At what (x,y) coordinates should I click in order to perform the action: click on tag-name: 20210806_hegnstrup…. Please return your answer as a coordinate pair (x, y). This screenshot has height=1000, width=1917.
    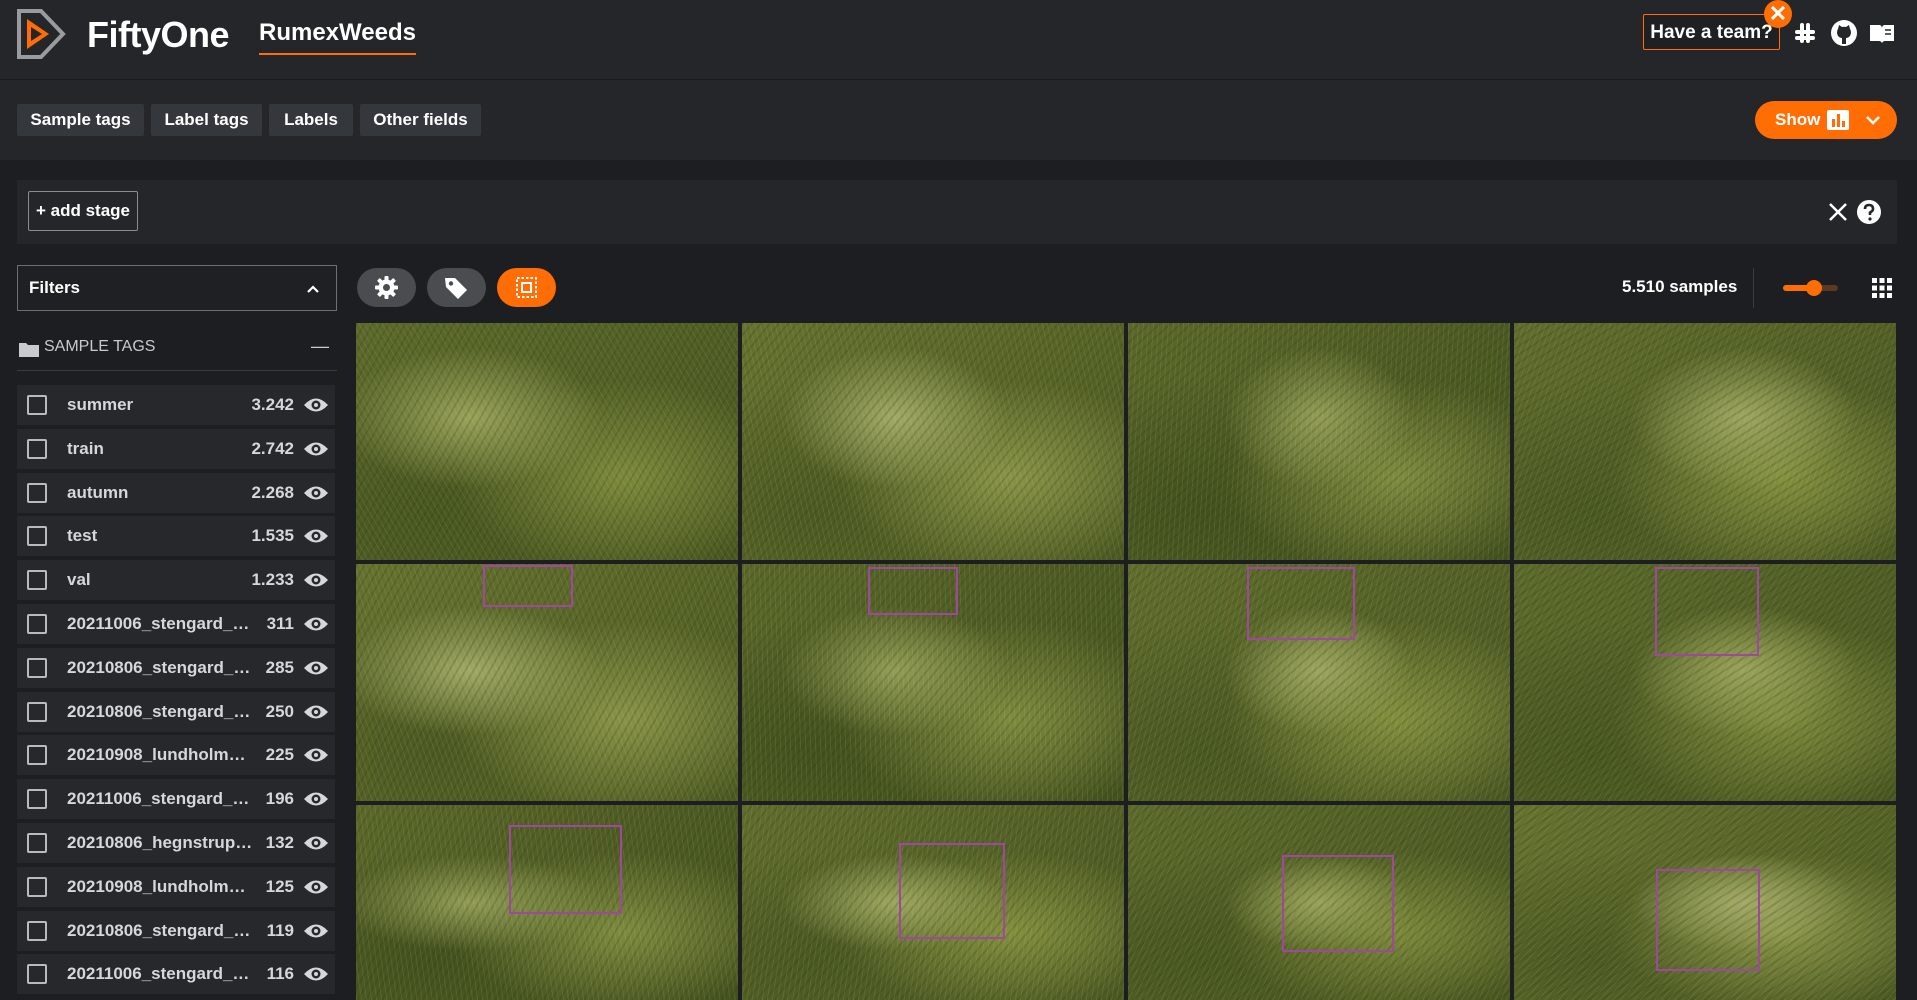
    Looking at the image, I should click on (160, 842).